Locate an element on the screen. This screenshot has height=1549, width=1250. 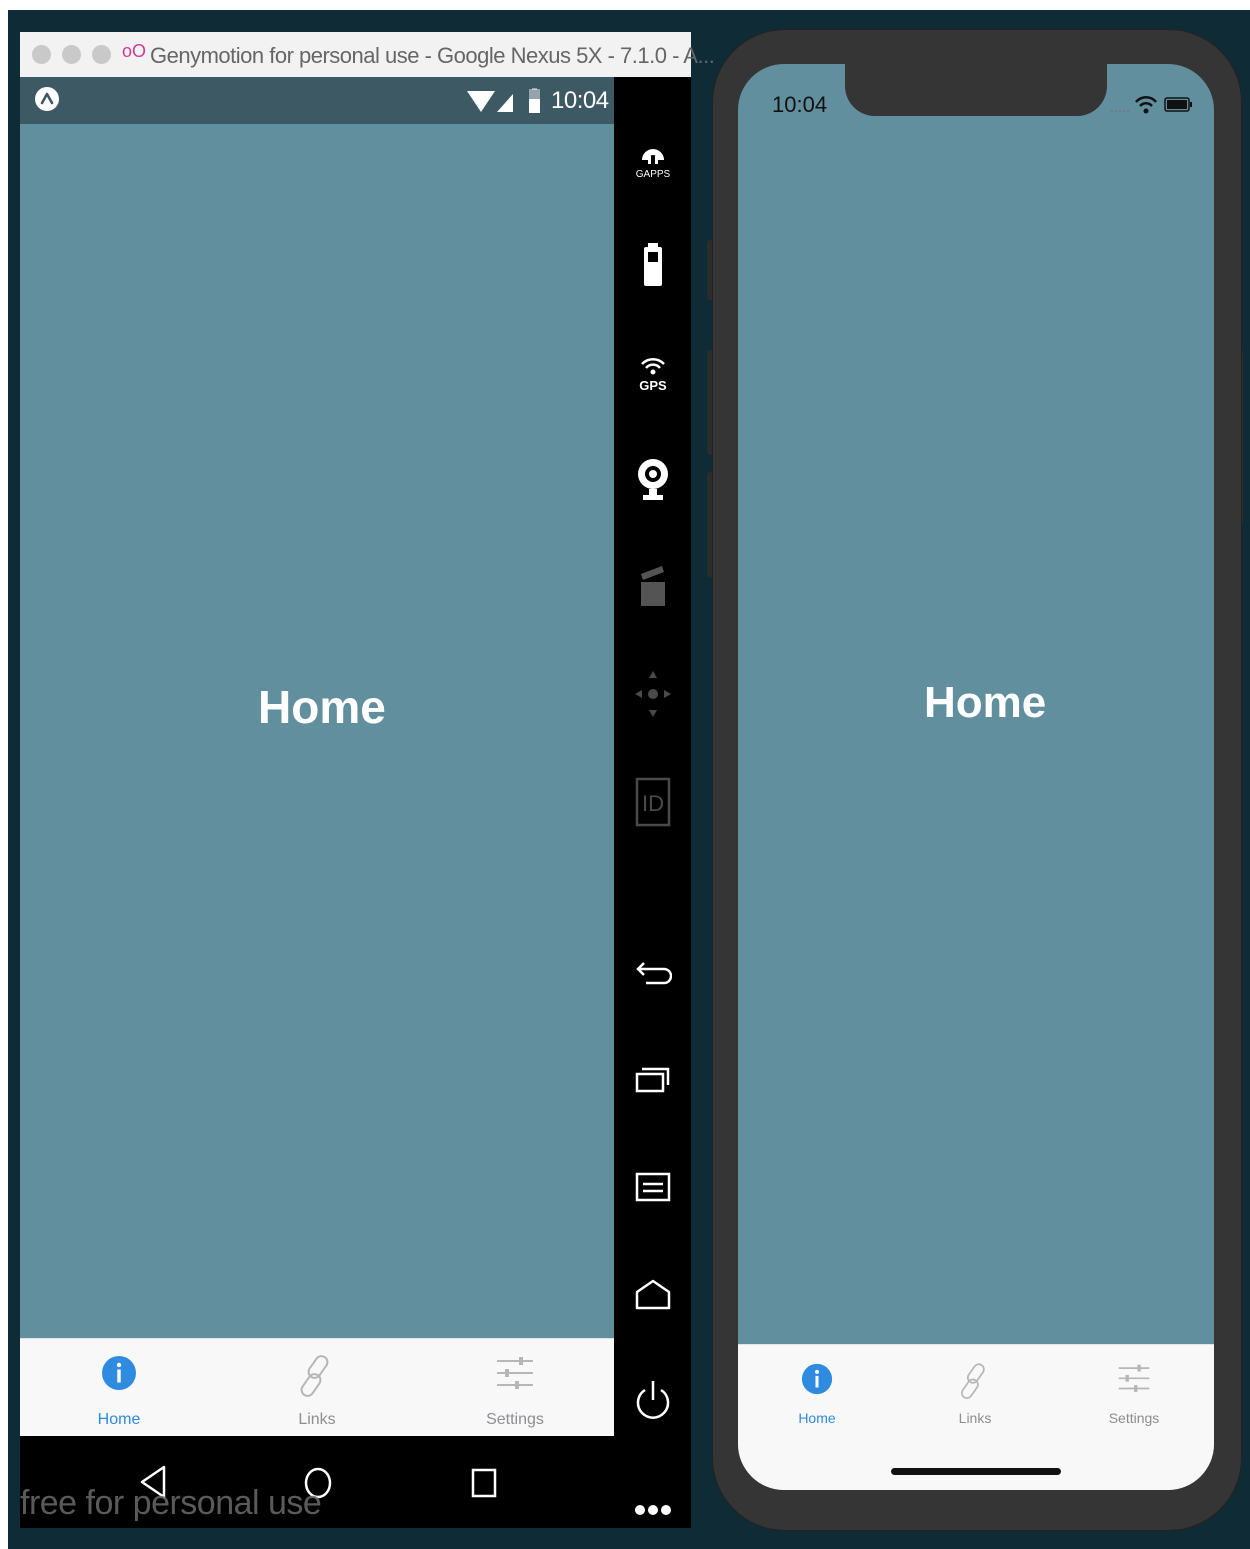
back-button is located at coordinates (652, 972).